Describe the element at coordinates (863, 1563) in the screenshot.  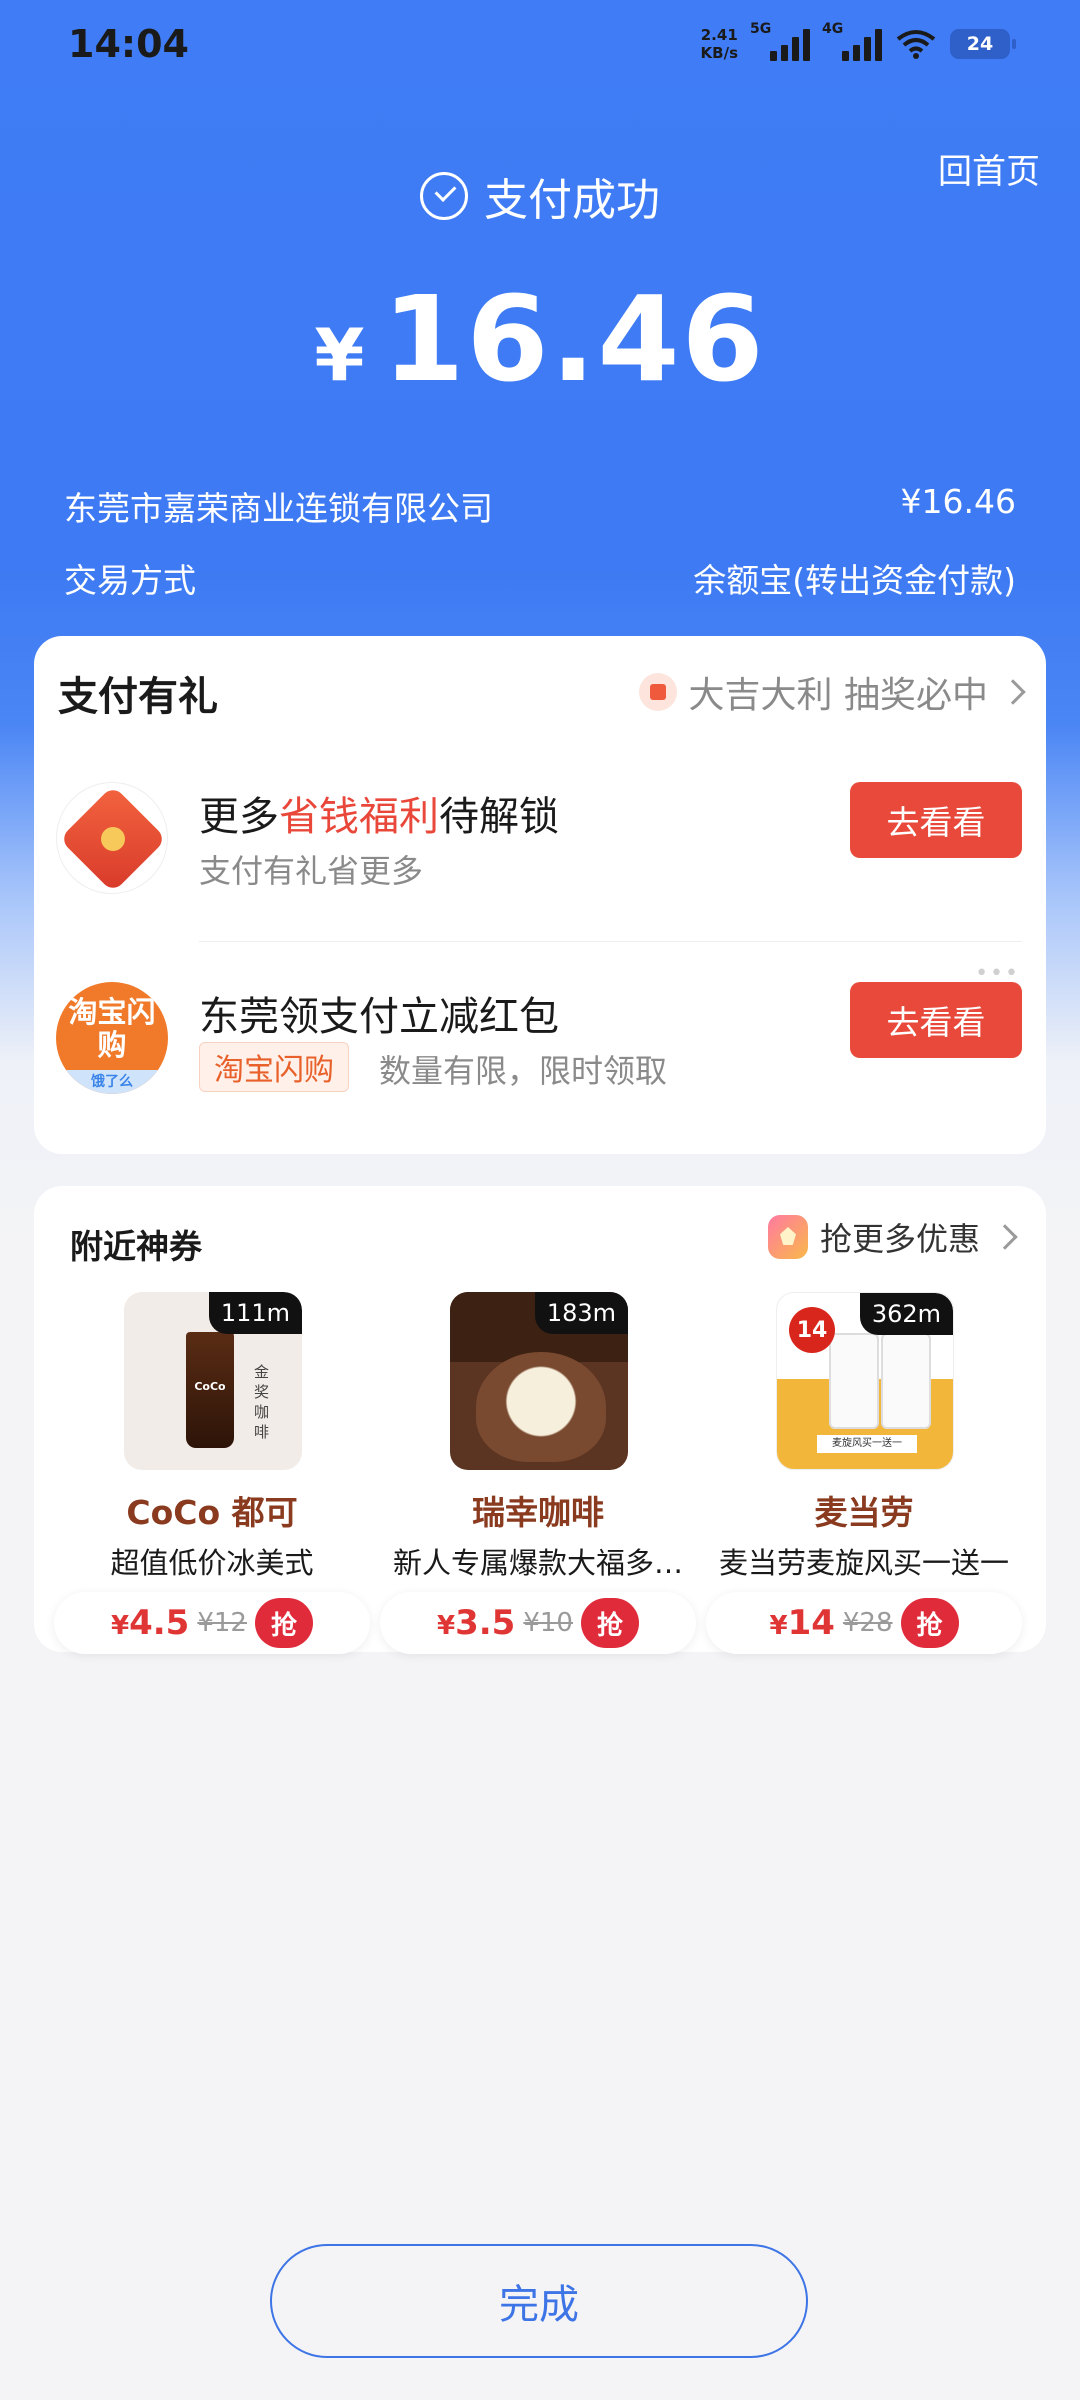
I see `coupon-description: 麦当劳麦旋风买一送一` at that location.